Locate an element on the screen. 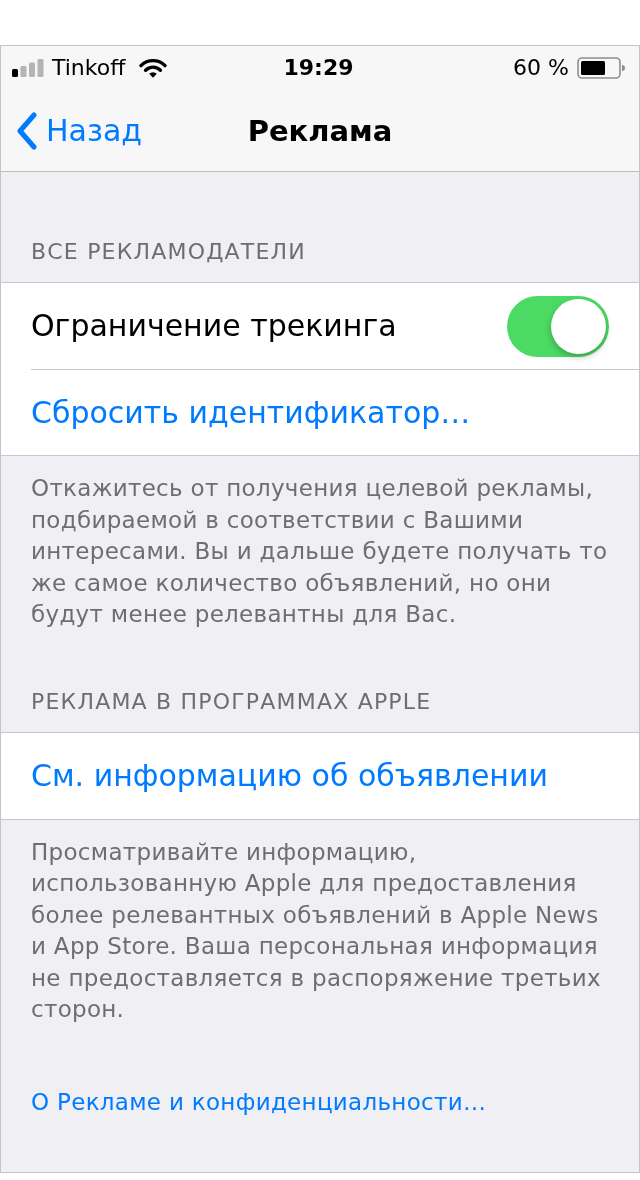  battery-icon is located at coordinates (601, 68).